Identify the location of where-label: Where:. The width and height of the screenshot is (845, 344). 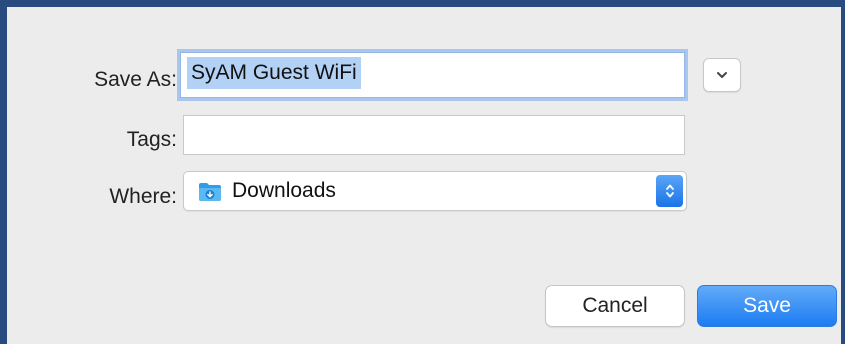
(143, 196).